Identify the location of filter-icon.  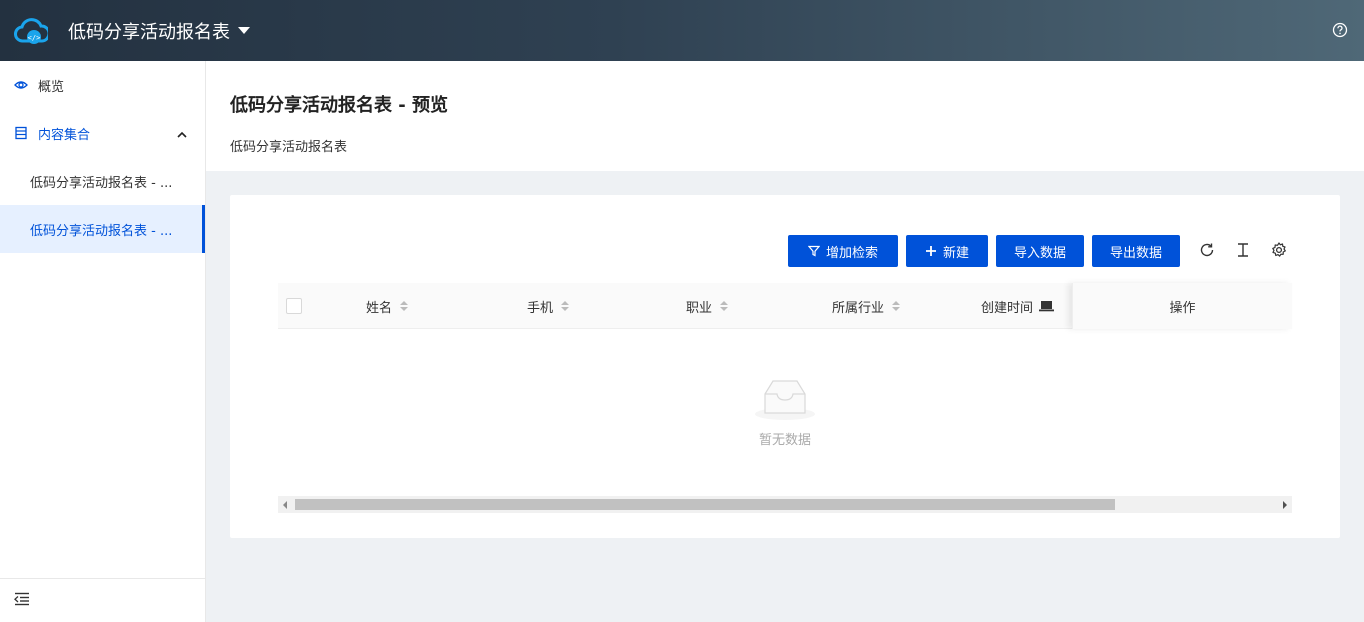
(813, 251).